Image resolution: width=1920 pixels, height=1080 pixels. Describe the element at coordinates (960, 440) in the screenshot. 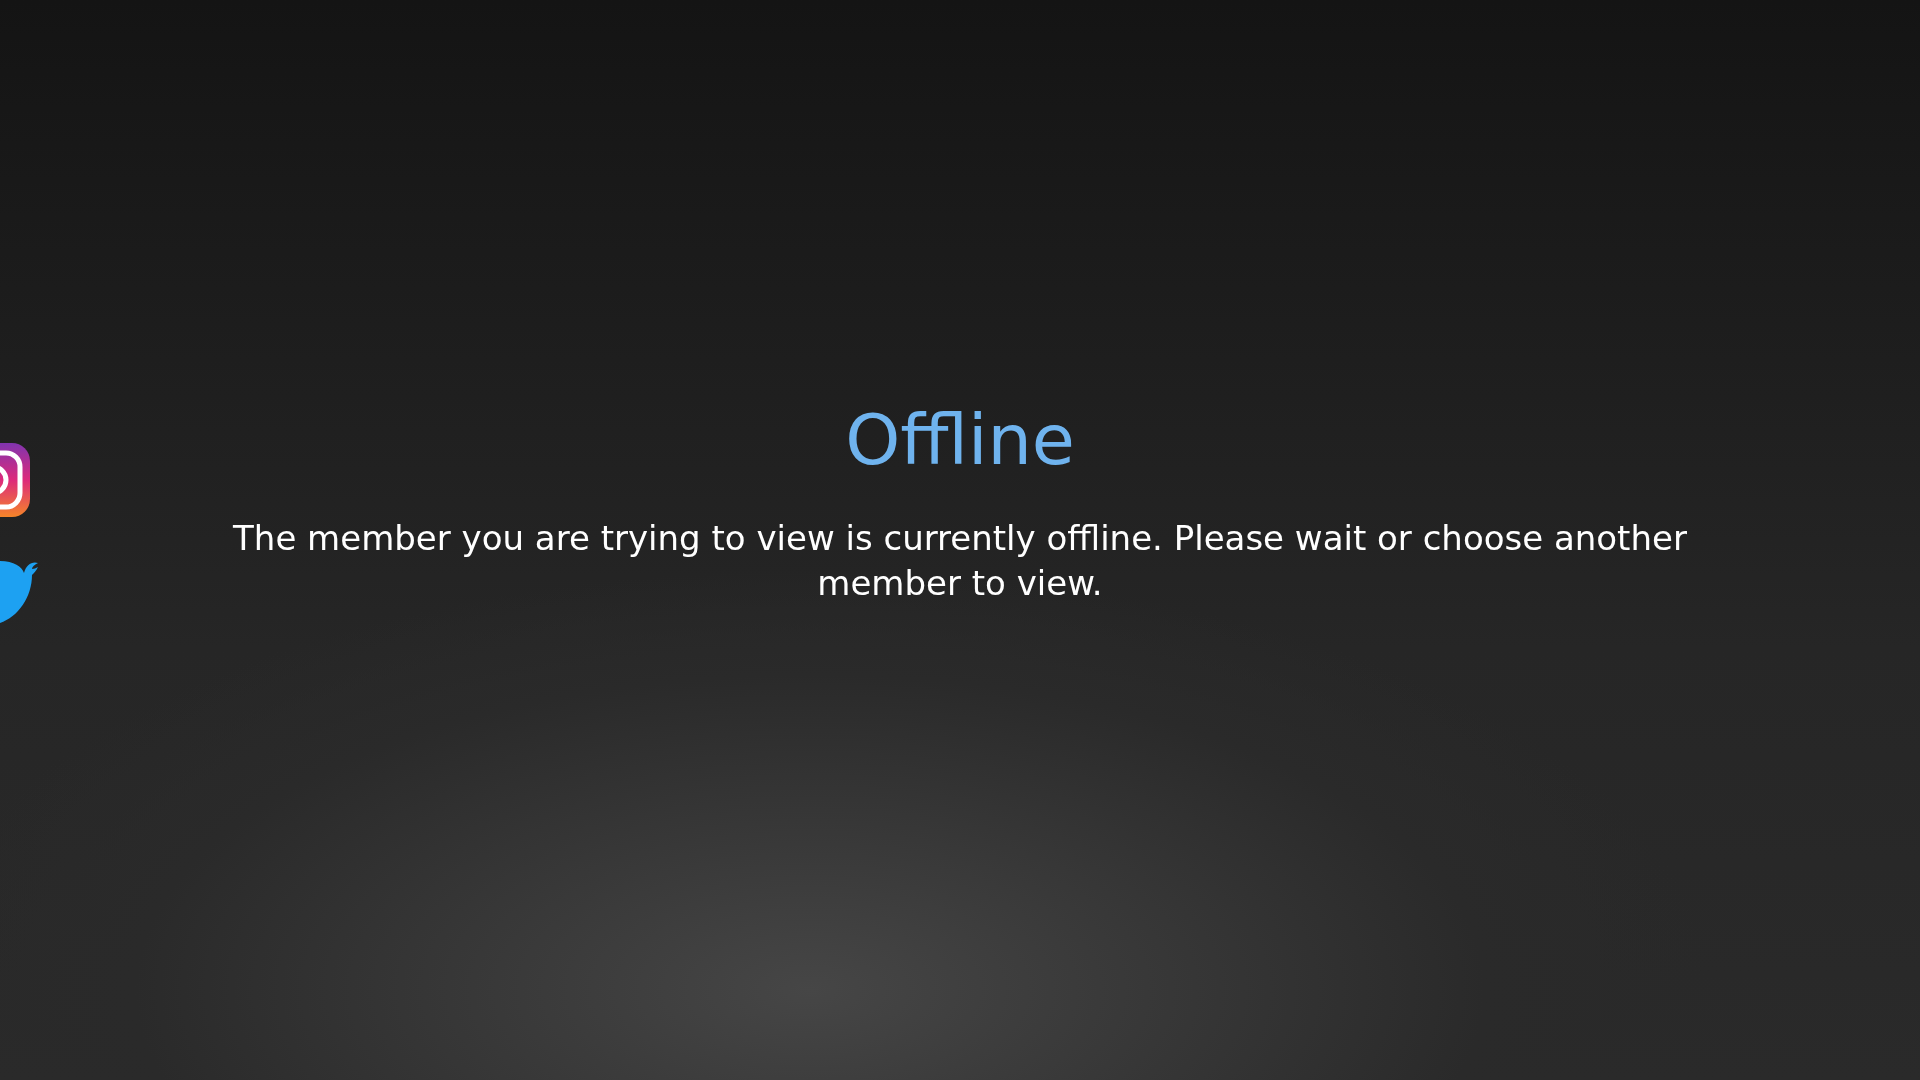

I see `status-title: Offline` at that location.